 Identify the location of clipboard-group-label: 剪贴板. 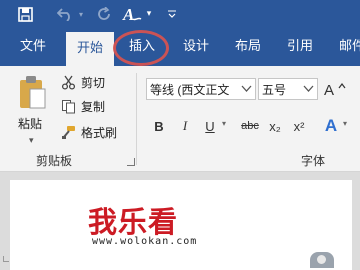
(54, 161).